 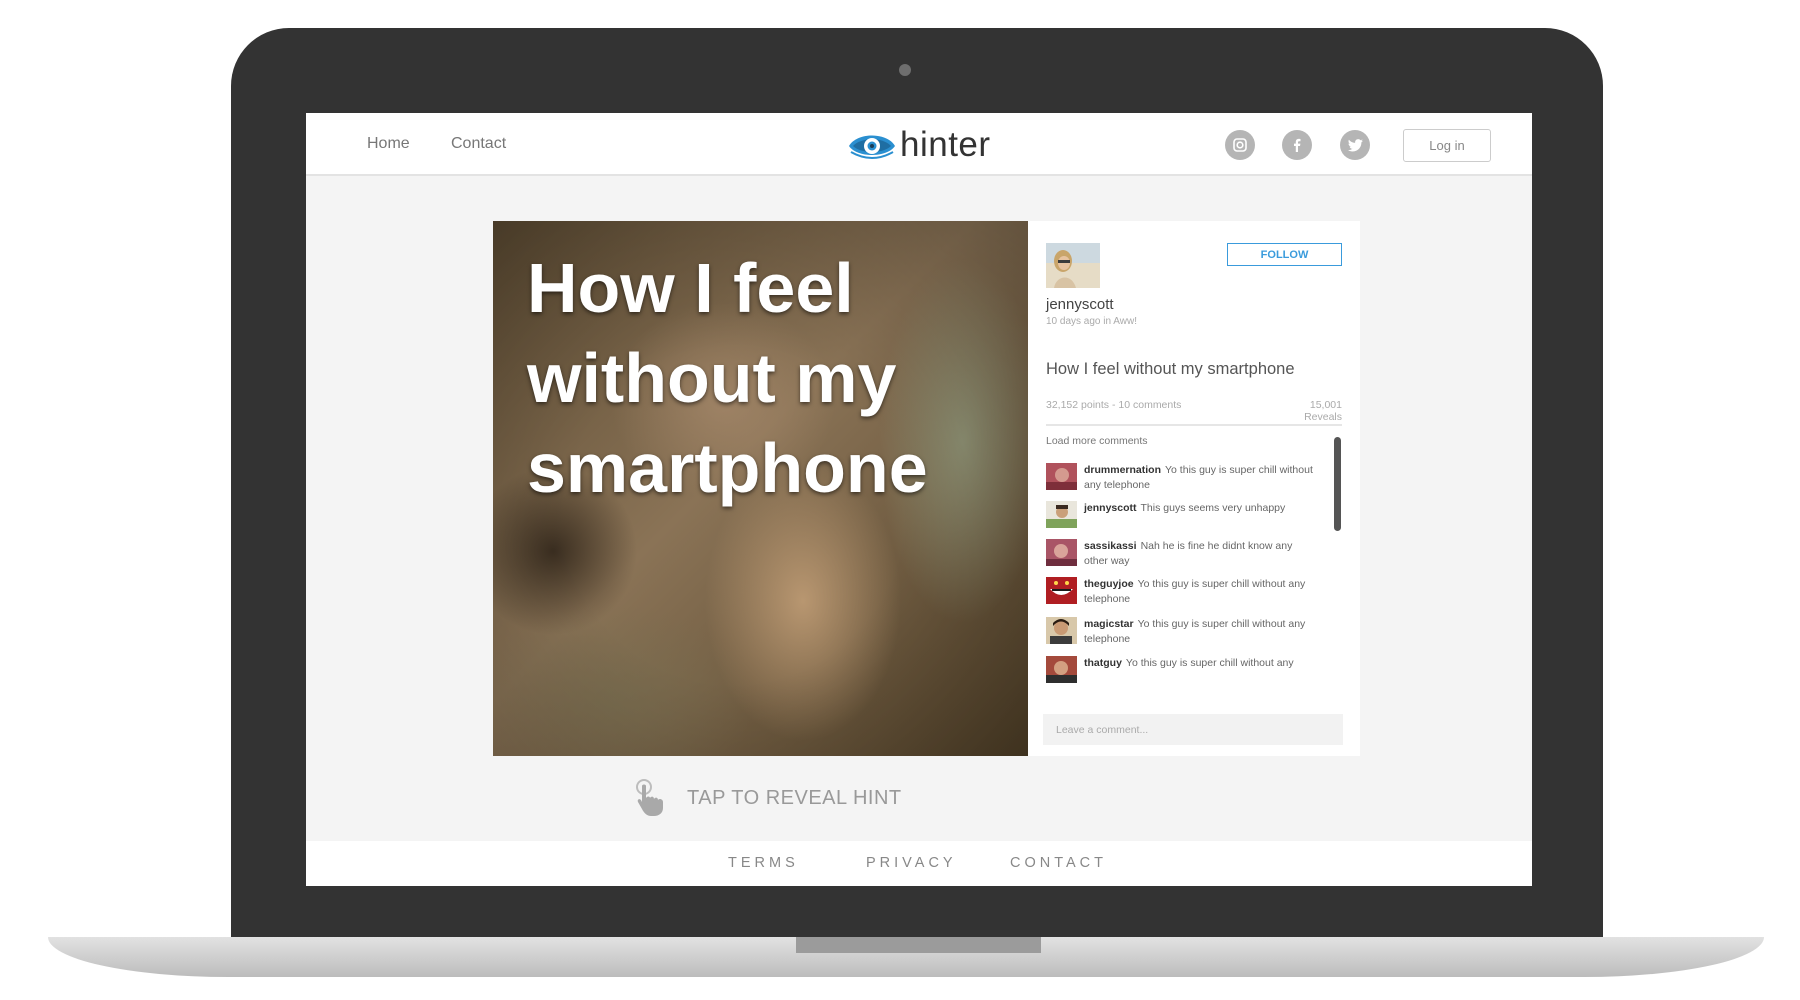 I want to click on author-avatar-image, so click(x=1073, y=265).